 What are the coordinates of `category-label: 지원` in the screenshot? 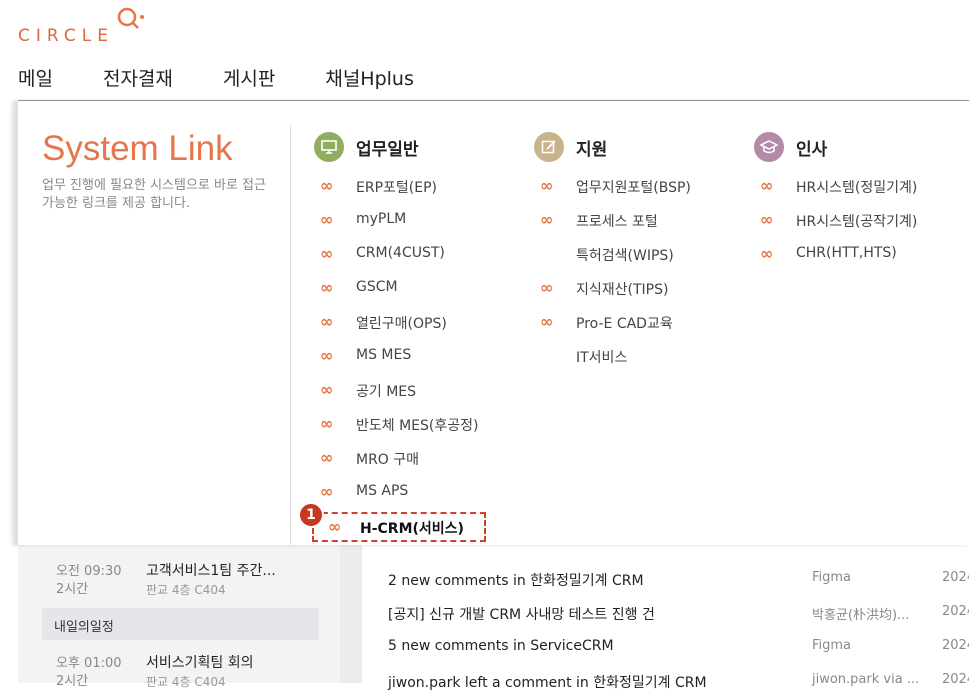 It's located at (592, 149).